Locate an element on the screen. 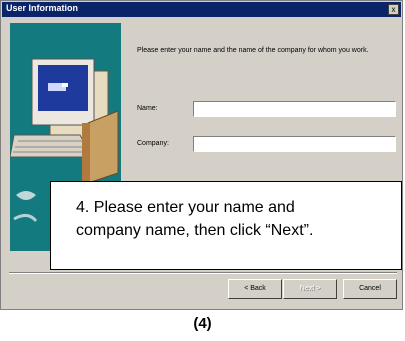 Image resolution: width=405 pixels, height=341 pixels. company-input is located at coordinates (294, 144).